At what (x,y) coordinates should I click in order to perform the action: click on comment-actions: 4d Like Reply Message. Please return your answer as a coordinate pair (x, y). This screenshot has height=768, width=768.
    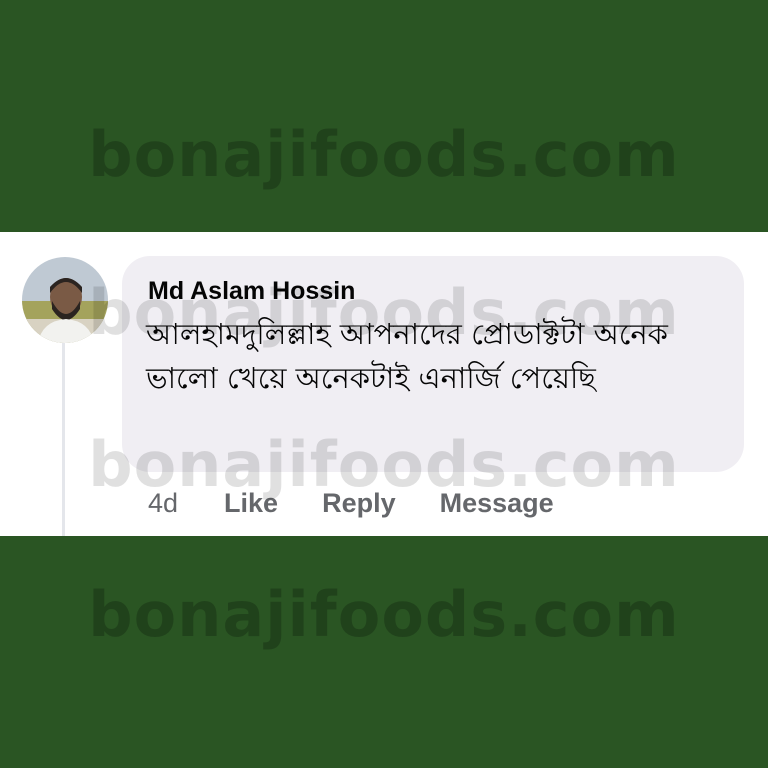
    Looking at the image, I should click on (373, 503).